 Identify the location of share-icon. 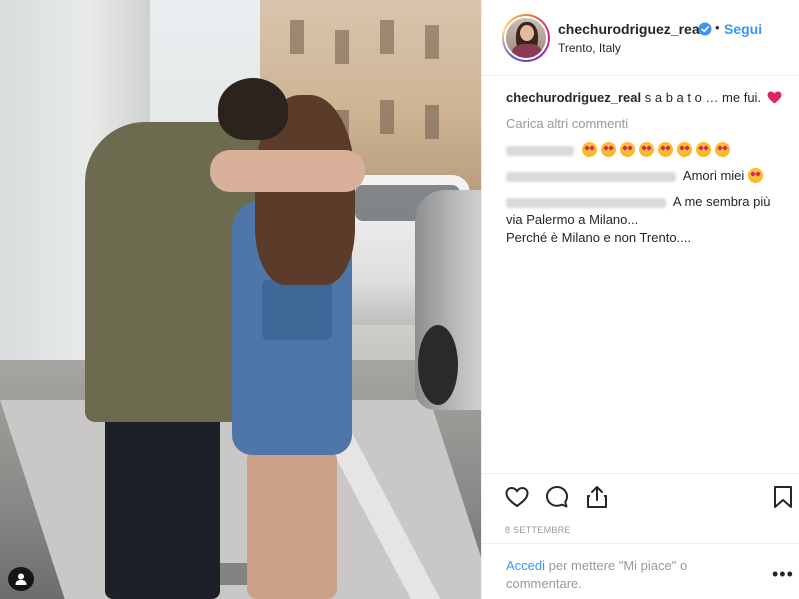
(597, 497).